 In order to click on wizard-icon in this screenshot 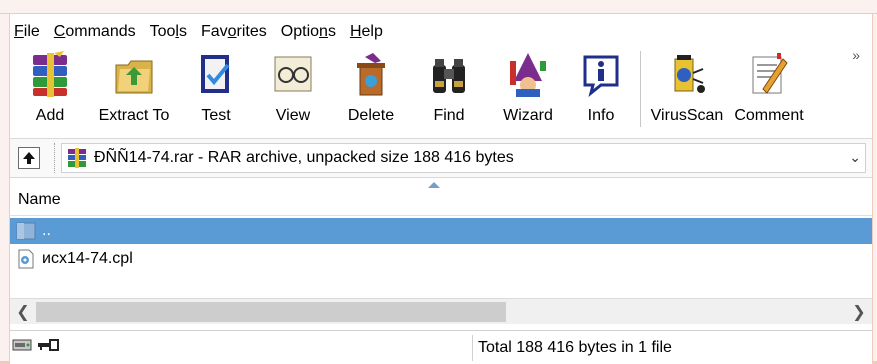, I will do `click(528, 75)`.